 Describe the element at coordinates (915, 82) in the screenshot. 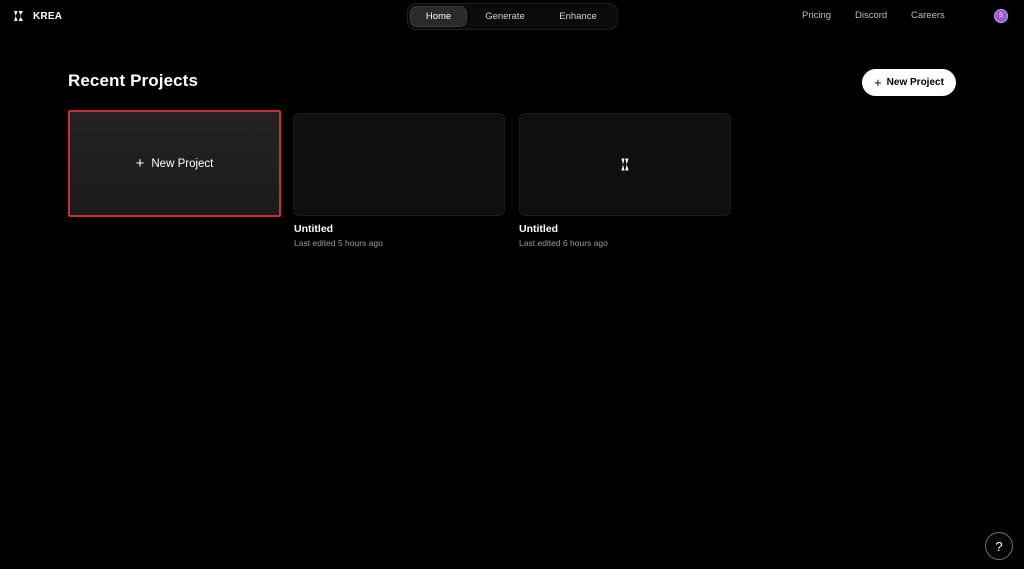

I see `new-project-button-label: New Project` at that location.